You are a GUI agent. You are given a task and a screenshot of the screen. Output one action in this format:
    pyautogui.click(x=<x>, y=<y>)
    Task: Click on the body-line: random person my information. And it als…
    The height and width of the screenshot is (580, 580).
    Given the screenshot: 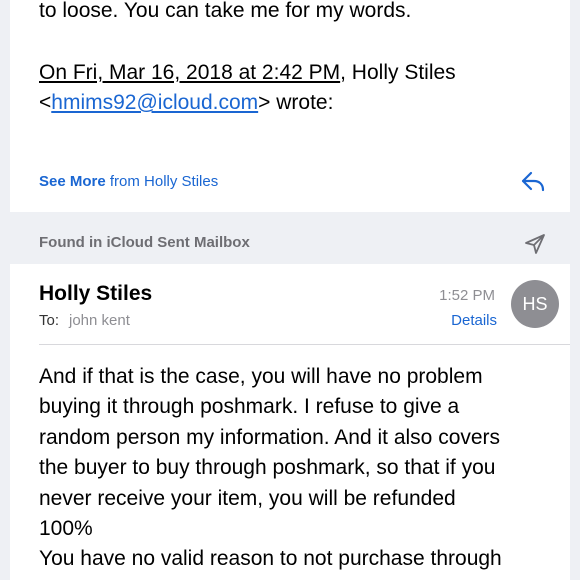 What is the action you would take?
    pyautogui.click(x=270, y=437)
    